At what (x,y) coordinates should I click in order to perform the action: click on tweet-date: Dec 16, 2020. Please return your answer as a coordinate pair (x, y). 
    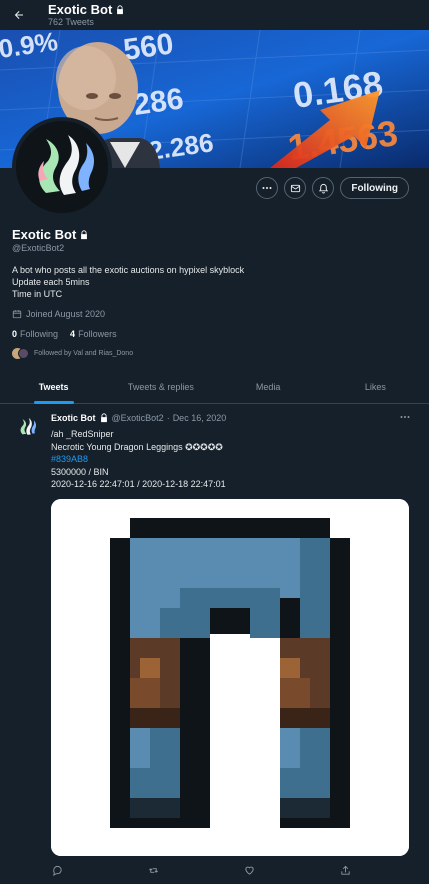
    Looking at the image, I should click on (200, 418).